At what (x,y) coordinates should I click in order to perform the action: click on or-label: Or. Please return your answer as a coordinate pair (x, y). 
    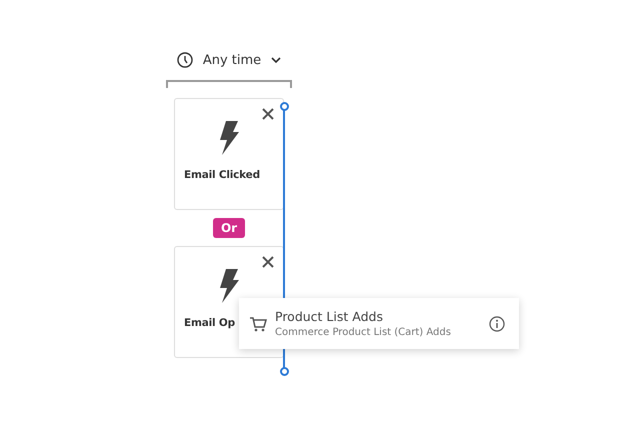
    Looking at the image, I should click on (229, 228).